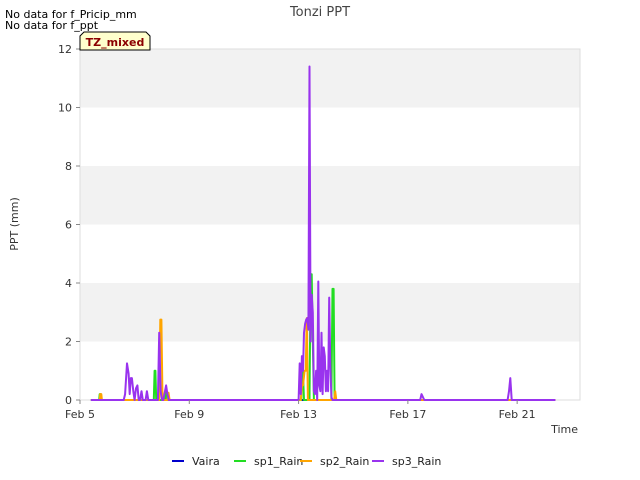 This screenshot has height=480, width=640. I want to click on y-tick-label: 2, so click(68, 342).